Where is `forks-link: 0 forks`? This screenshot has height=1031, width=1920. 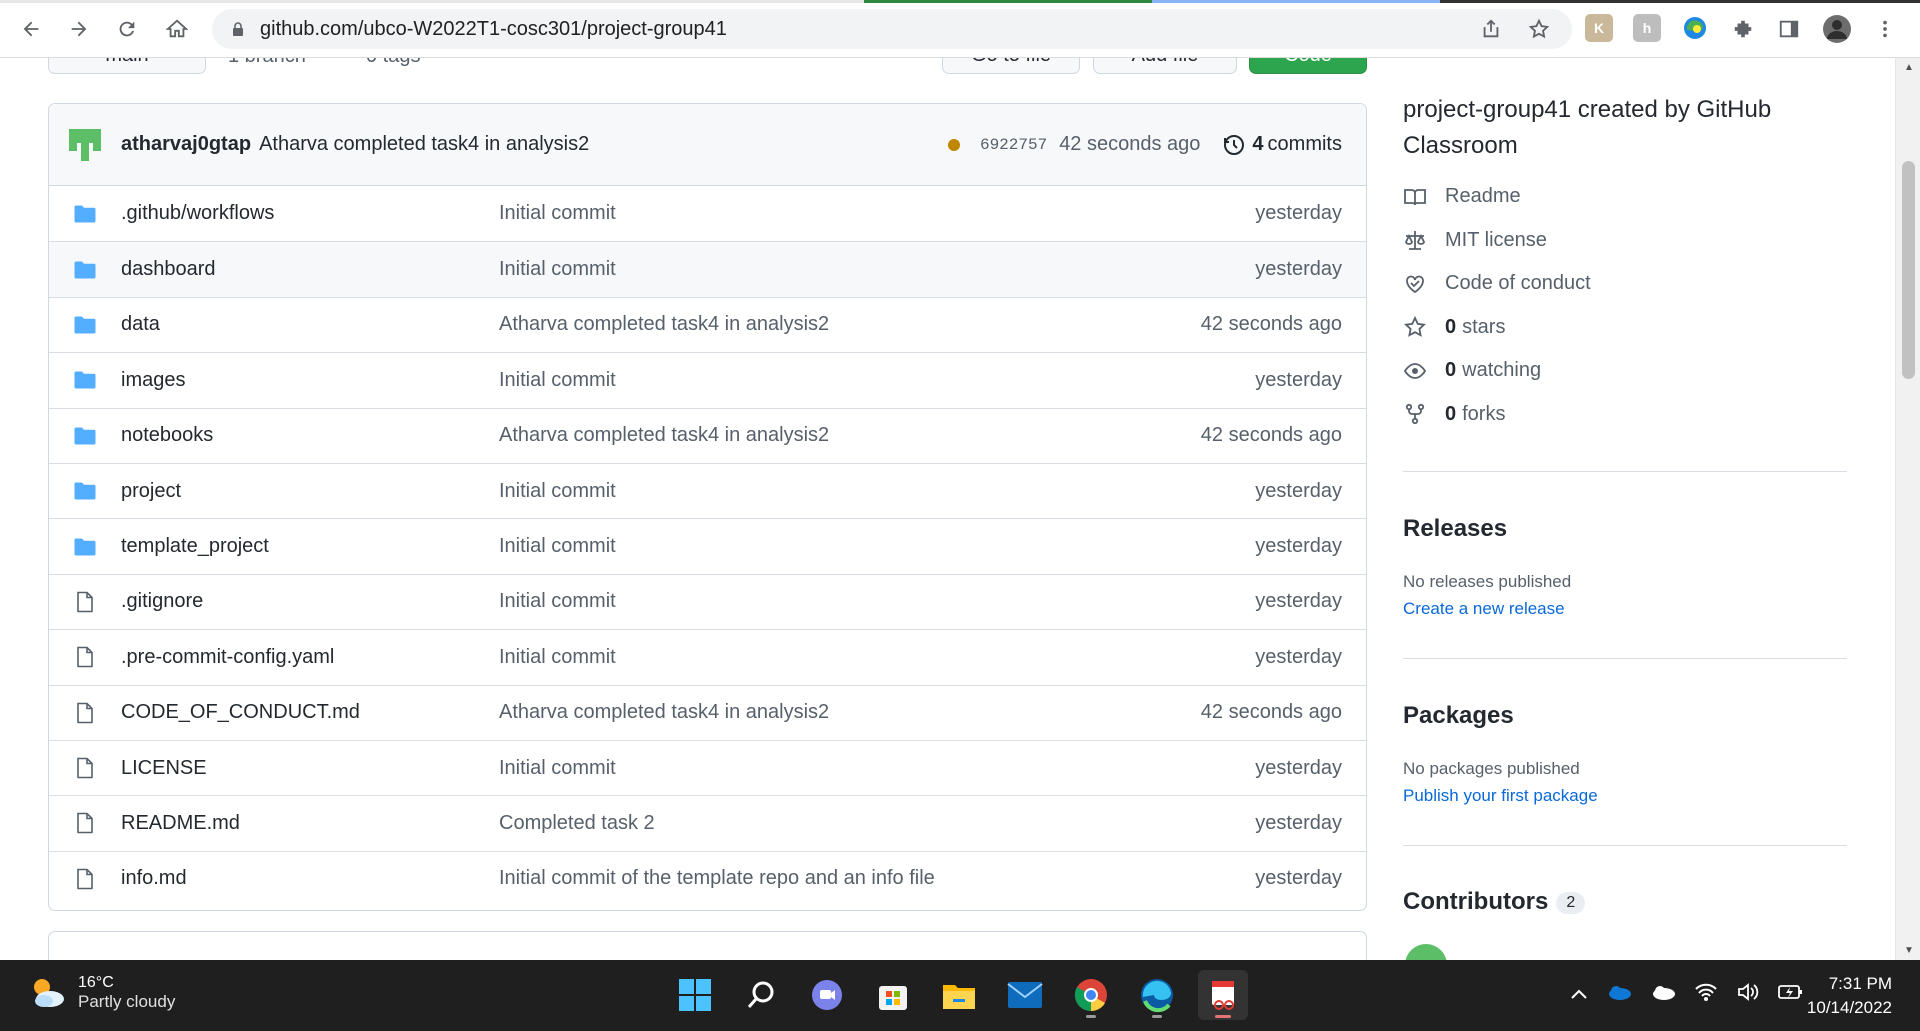 forks-link: 0 forks is located at coordinates (1497, 415).